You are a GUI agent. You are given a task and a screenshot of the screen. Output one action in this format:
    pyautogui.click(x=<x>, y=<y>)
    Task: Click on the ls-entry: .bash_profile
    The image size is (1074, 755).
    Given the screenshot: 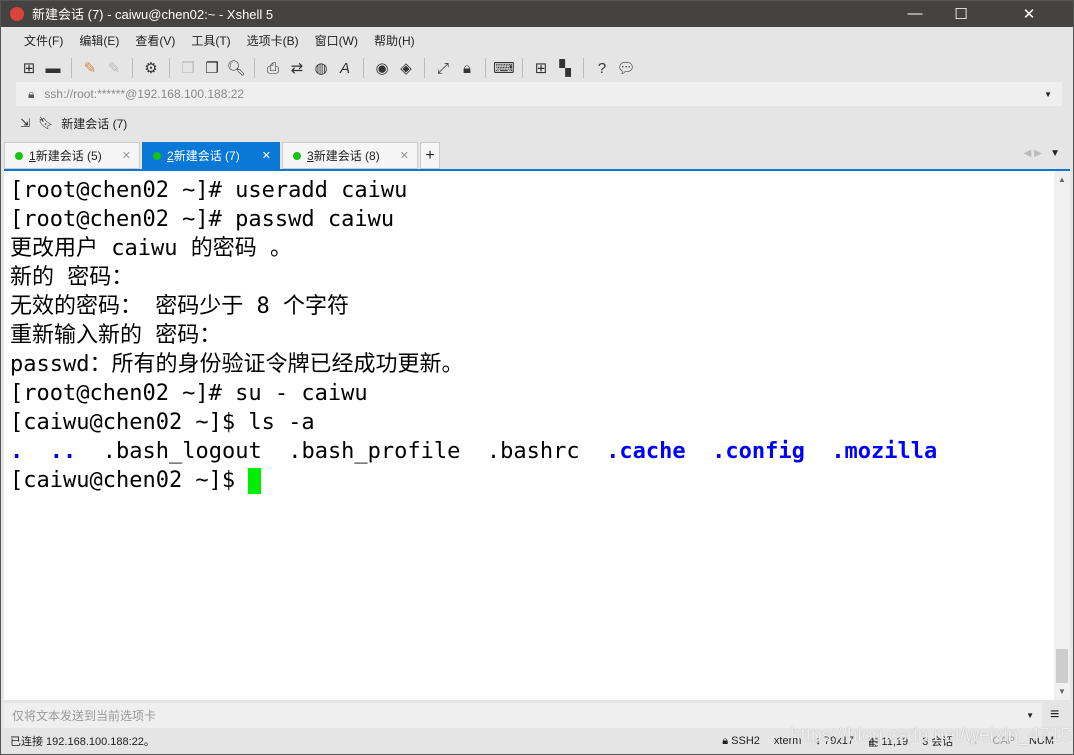 What is the action you would take?
    pyautogui.click(x=374, y=451)
    